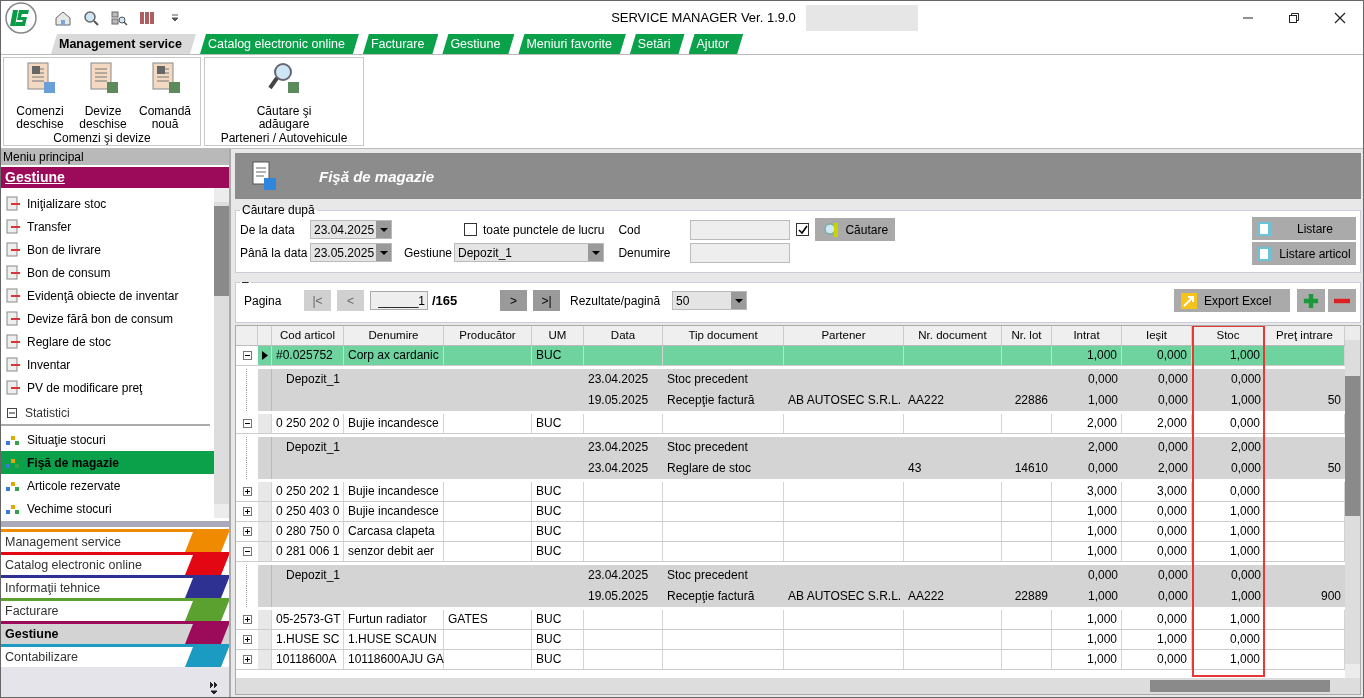 This screenshot has width=1364, height=698. Describe the element at coordinates (855, 229) in the screenshot. I see `search-button: Căutare` at that location.